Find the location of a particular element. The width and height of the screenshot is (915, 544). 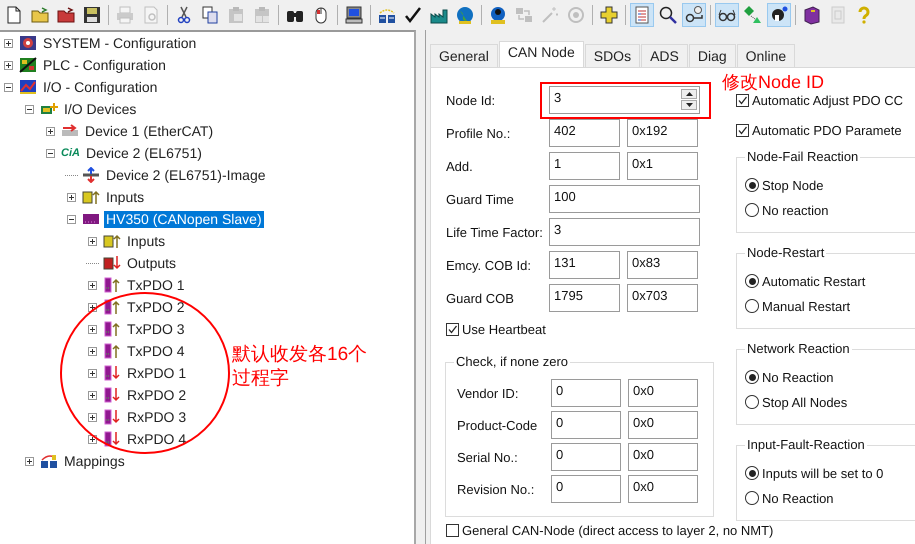

tree-item: Device 2 (EL6751) is located at coordinates (144, 153).